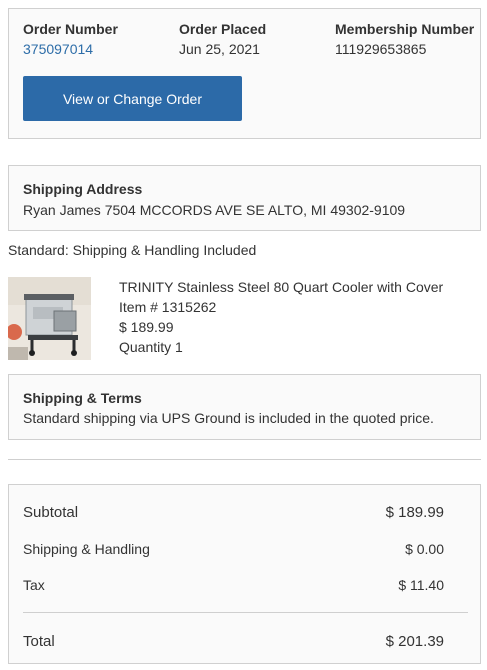 The height and width of the screenshot is (670, 487). What do you see at coordinates (233, 641) in the screenshot?
I see `total-row: Total $ 201.39` at bounding box center [233, 641].